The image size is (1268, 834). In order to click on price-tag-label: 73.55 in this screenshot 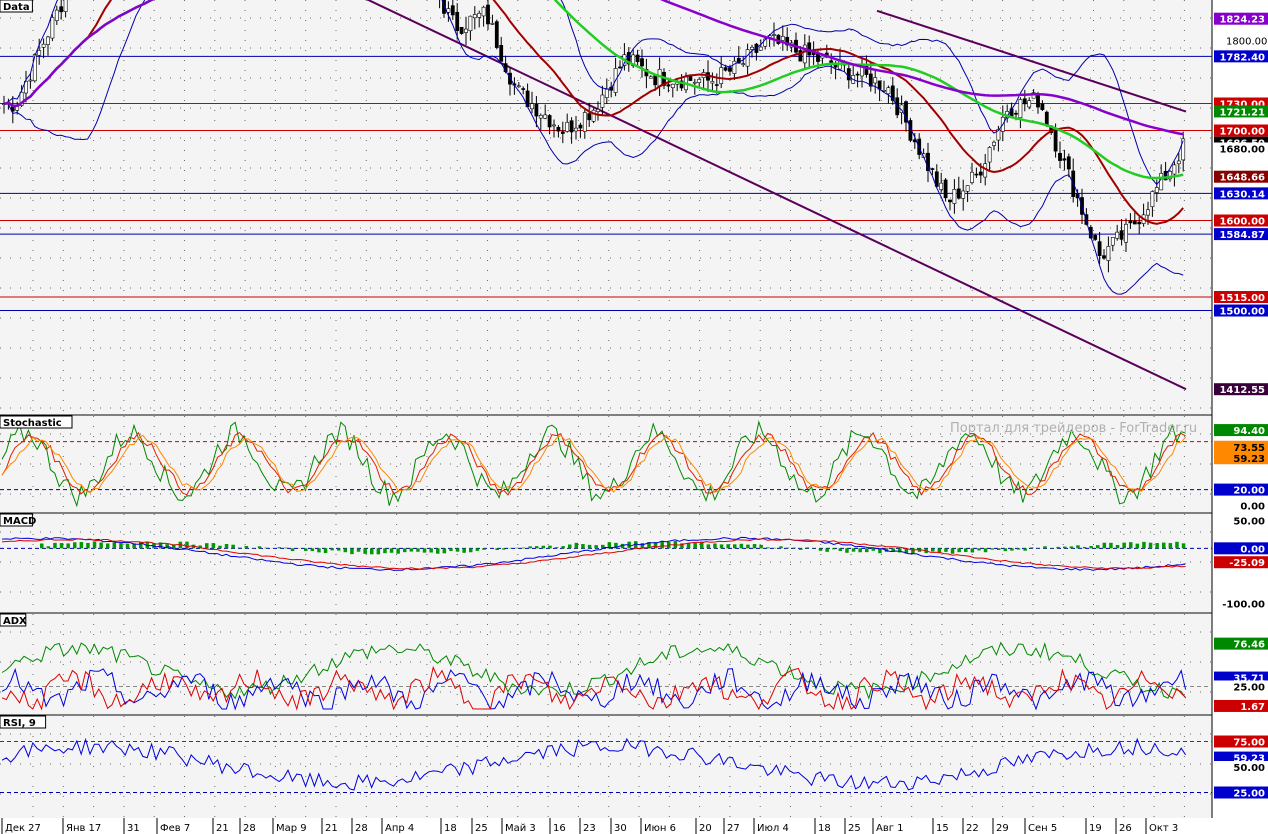, I will do `click(1249, 448)`.